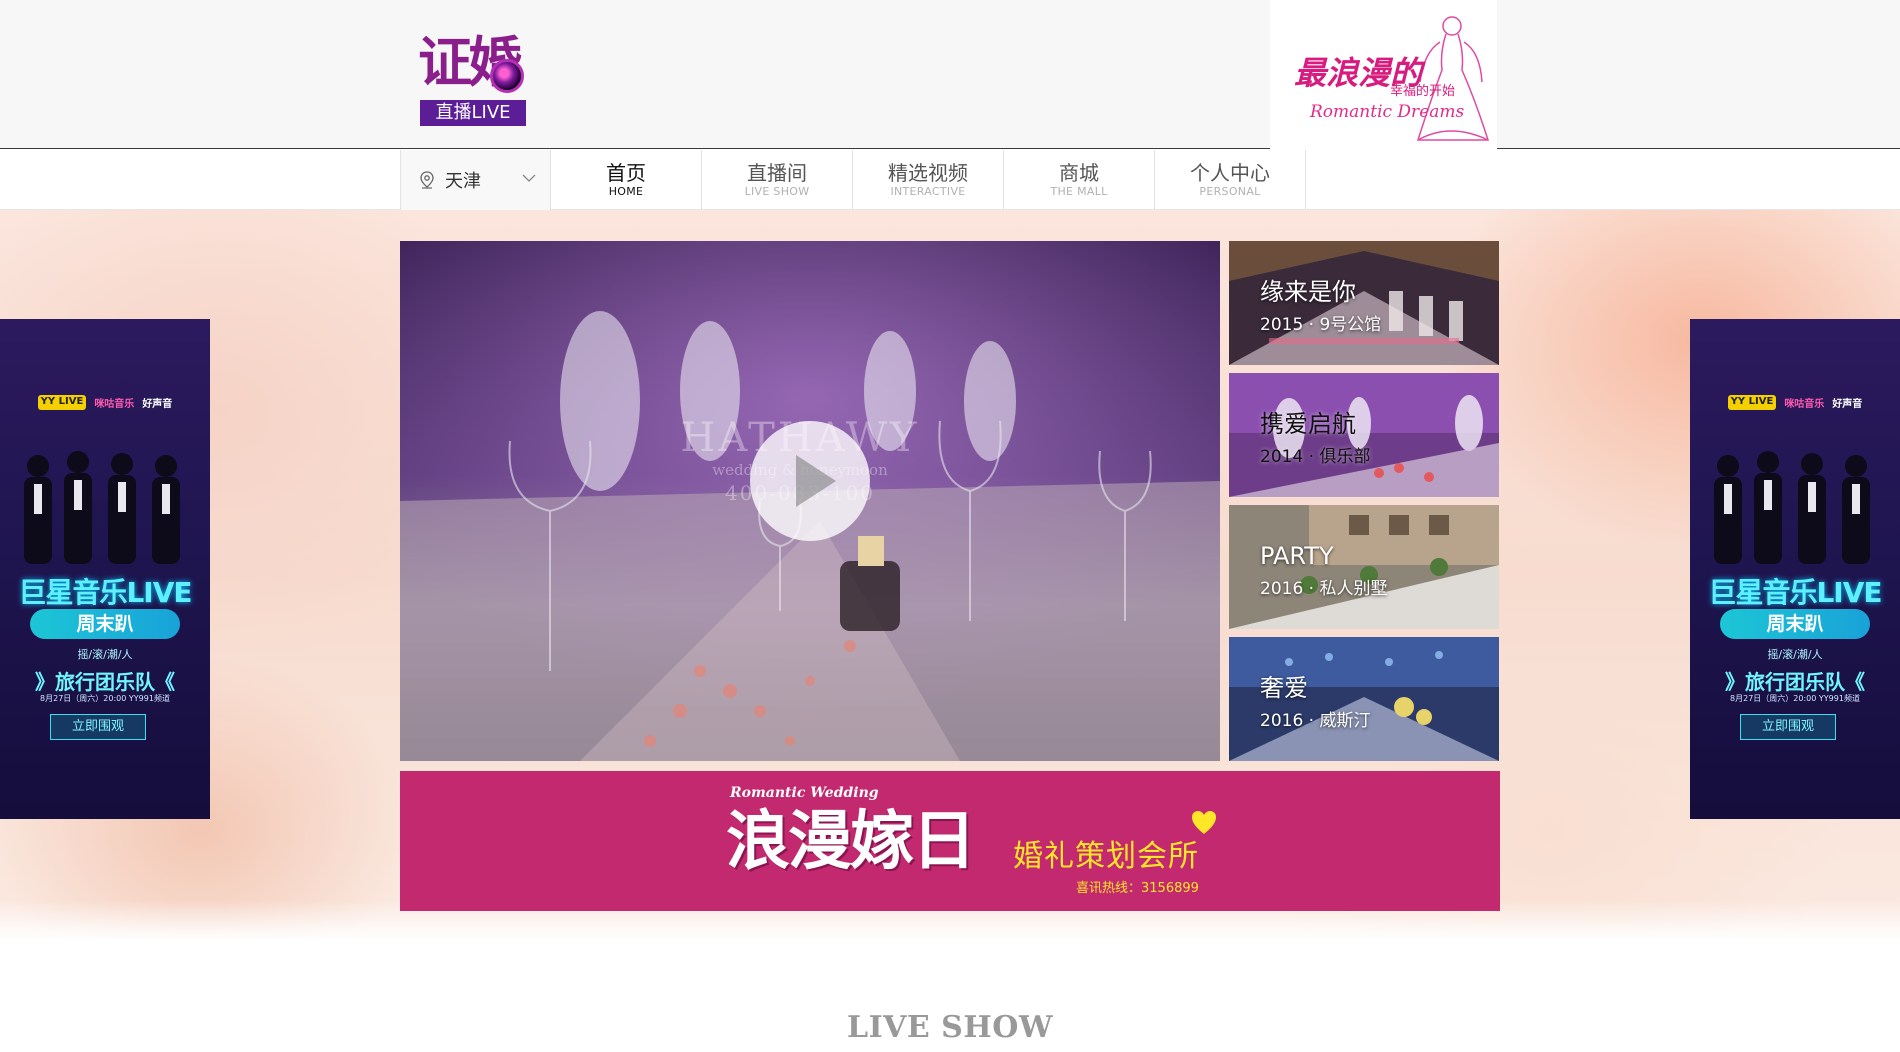 This screenshot has height=1052, width=1900. Describe the element at coordinates (473, 80) in the screenshot. I see `site-logo: 证婚 直播LIVE` at that location.